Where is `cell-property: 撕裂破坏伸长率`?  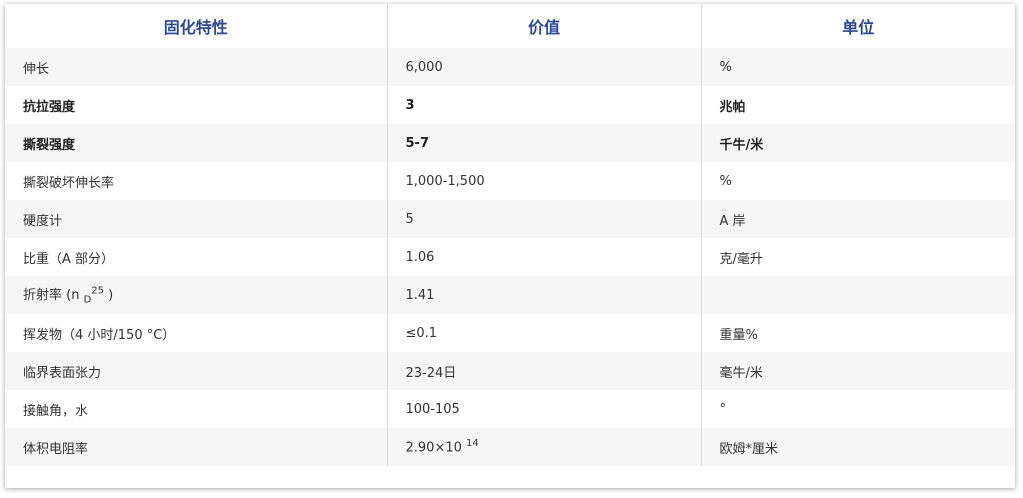
cell-property: 撕裂破坏伸长率 is located at coordinates (196, 181).